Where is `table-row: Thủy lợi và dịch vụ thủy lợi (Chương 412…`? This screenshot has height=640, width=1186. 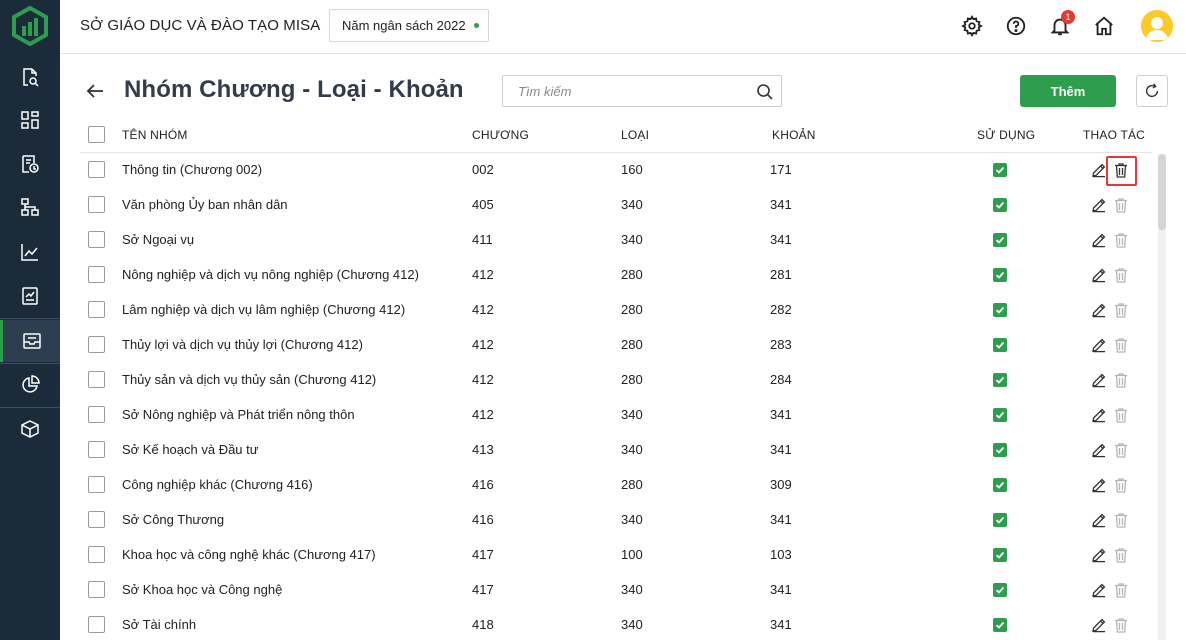
table-row: Thủy lợi và dịch vụ thủy lợi (Chương 412… is located at coordinates (616, 345).